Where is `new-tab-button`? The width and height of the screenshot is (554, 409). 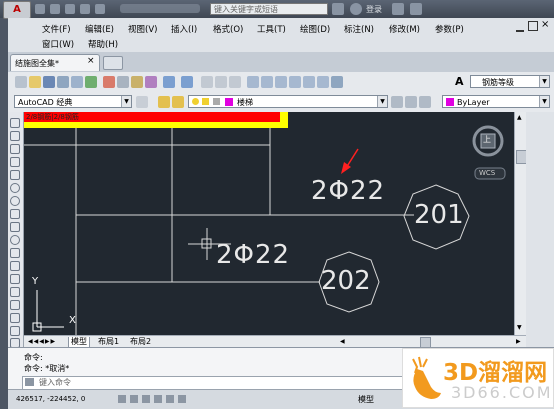 new-tab-button is located at coordinates (113, 63).